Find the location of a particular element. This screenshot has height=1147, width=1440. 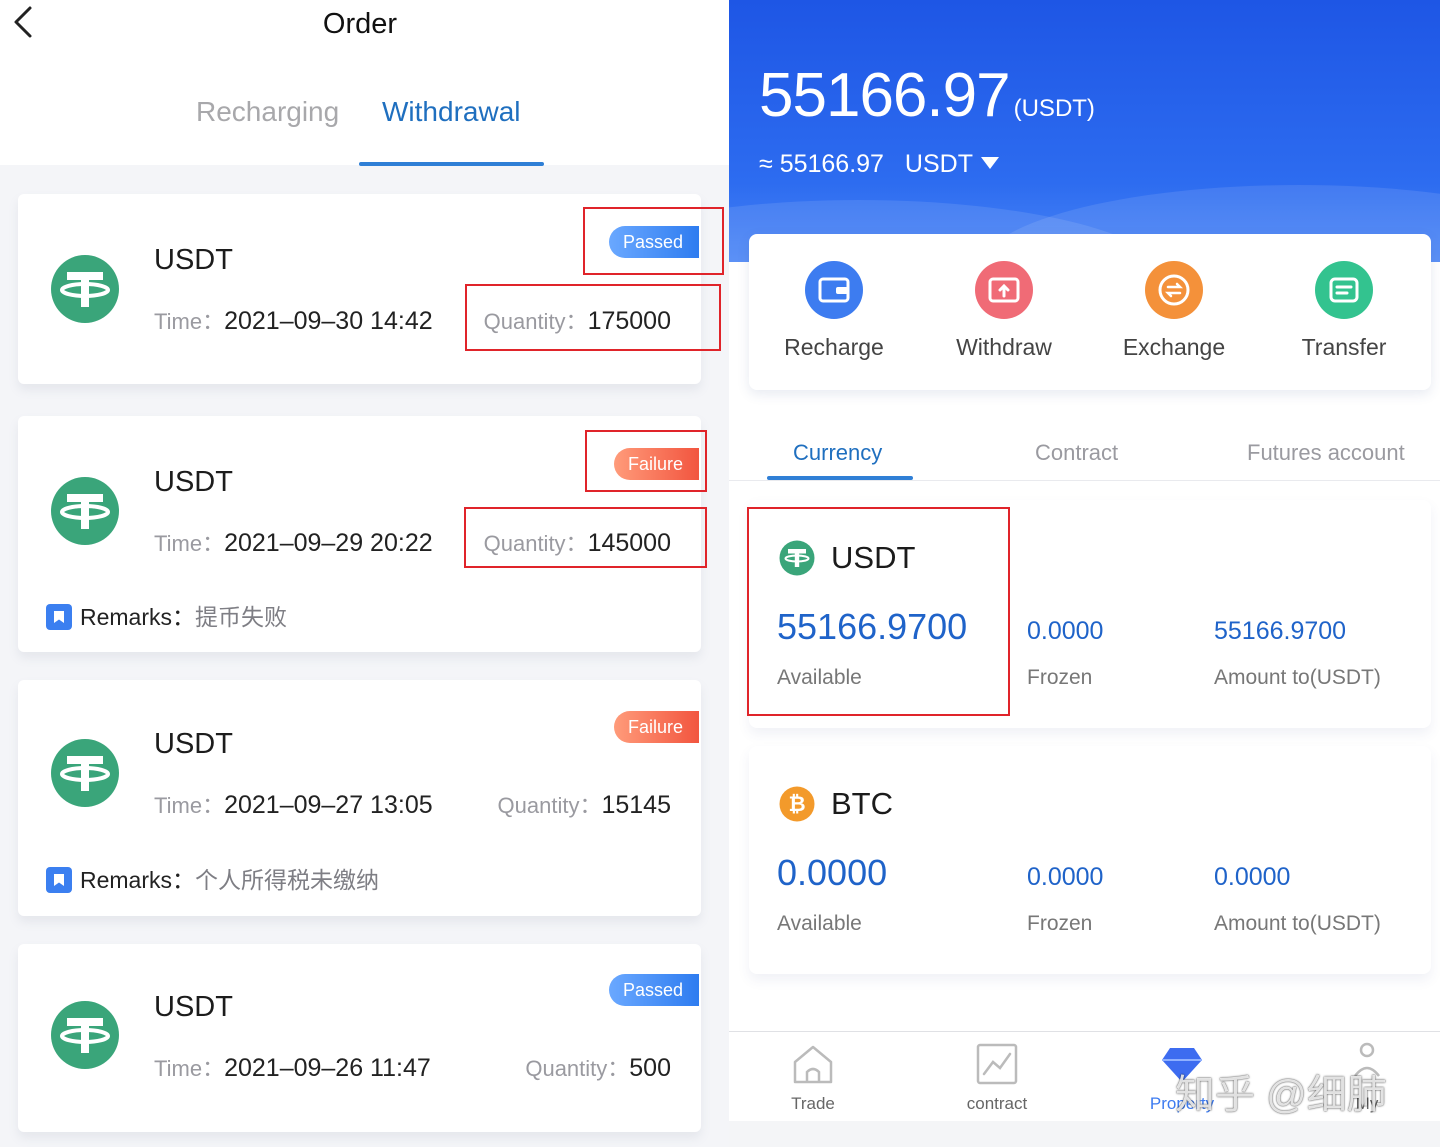

time-value: 2021–09–26 11:47 is located at coordinates (327, 1068).